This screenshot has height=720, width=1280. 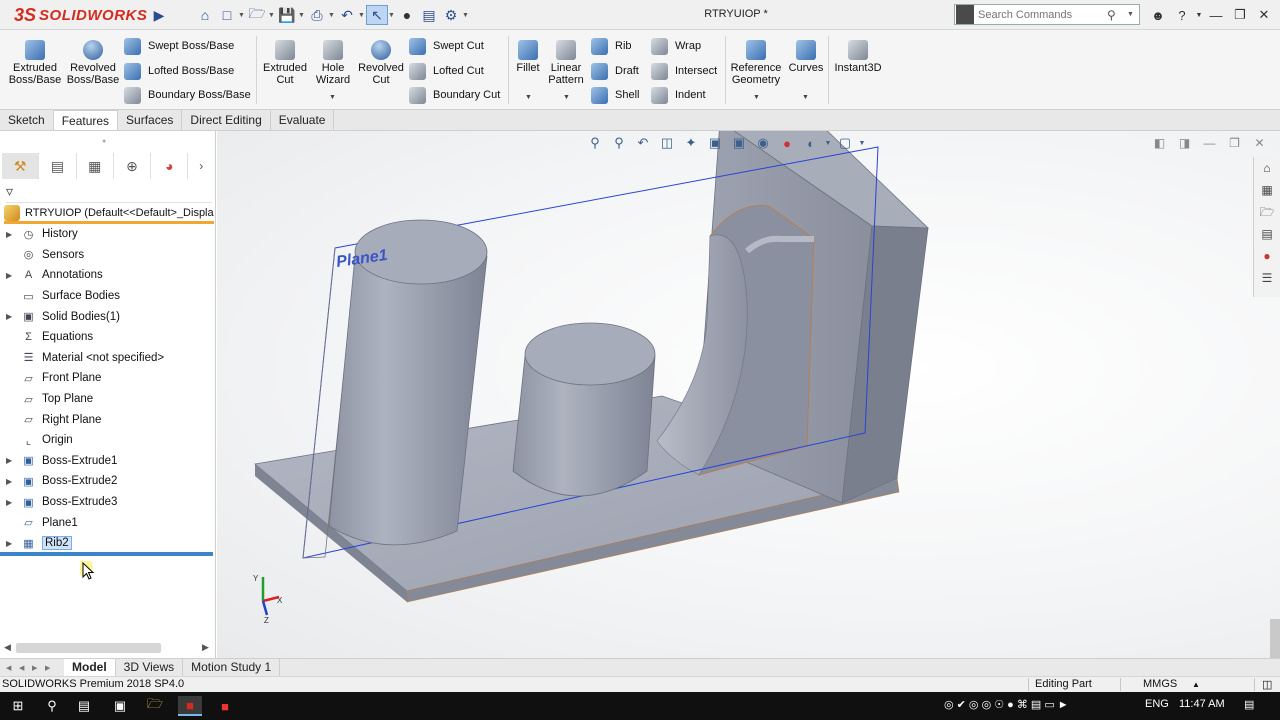 What do you see at coordinates (179, 71) in the screenshot?
I see `lofted-boss-button: Lofted Boss/Base` at bounding box center [179, 71].